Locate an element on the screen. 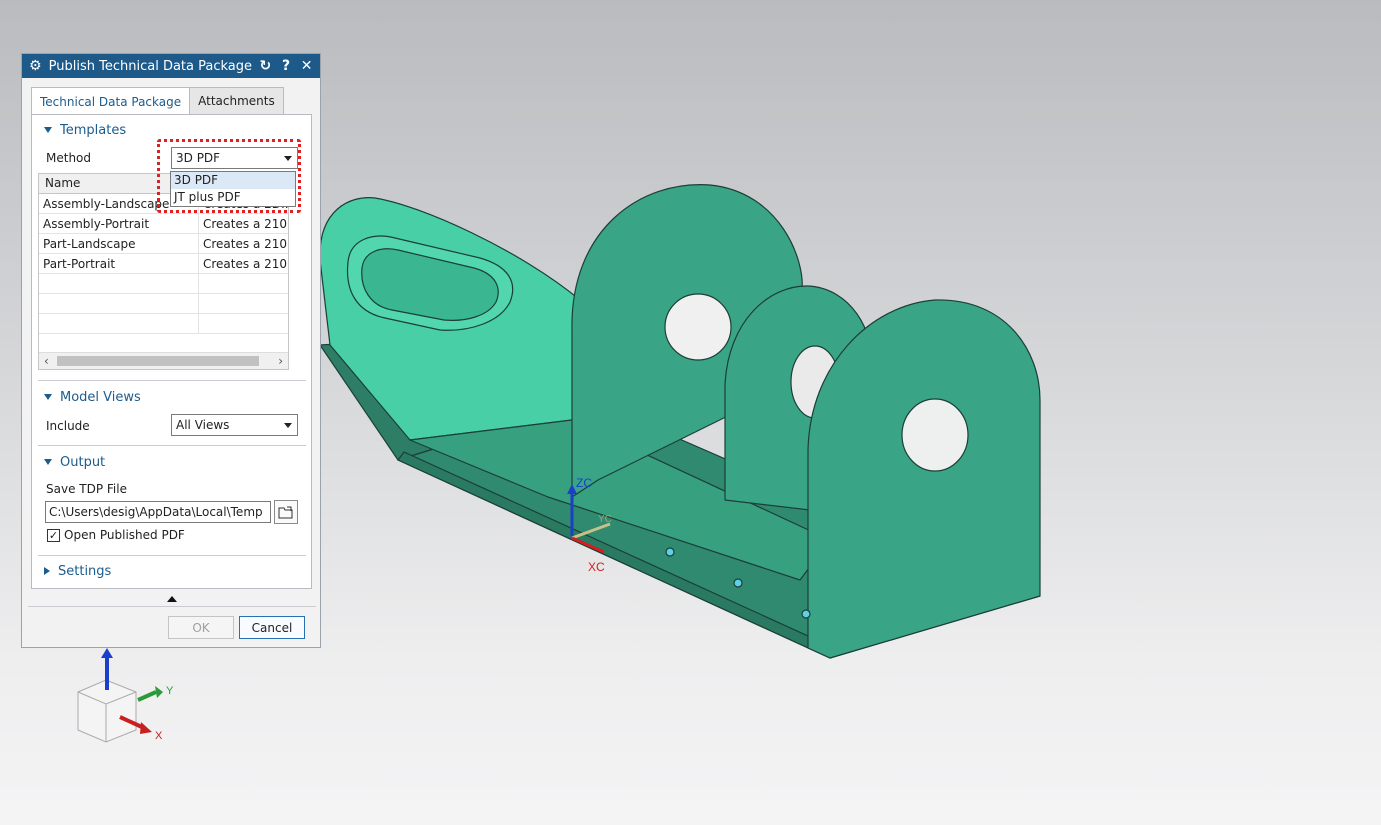 The height and width of the screenshot is (825, 1381). include-label: Include is located at coordinates (68, 426).